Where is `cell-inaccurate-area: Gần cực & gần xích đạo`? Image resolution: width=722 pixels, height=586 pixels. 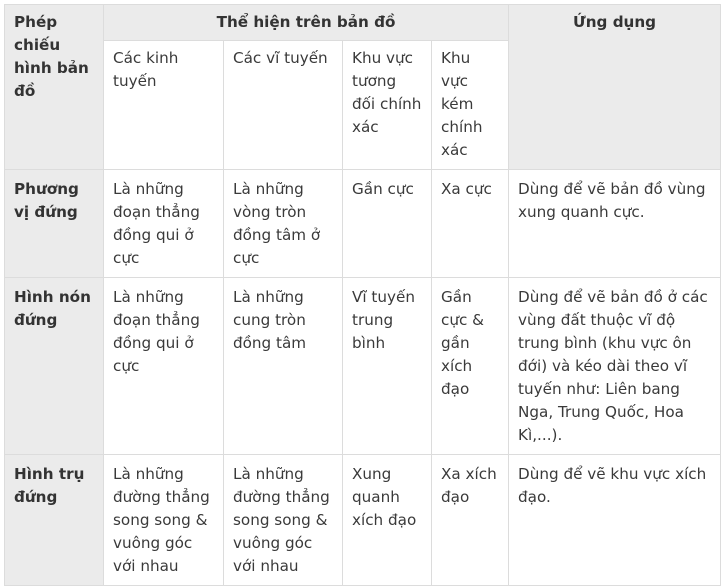
cell-inaccurate-area: Gần cực & gần xích đạo is located at coordinates (470, 366).